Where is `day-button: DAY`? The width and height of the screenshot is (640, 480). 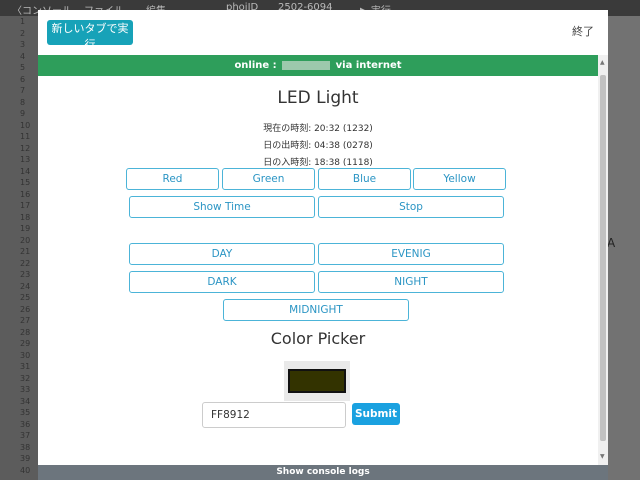 day-button: DAY is located at coordinates (222, 254).